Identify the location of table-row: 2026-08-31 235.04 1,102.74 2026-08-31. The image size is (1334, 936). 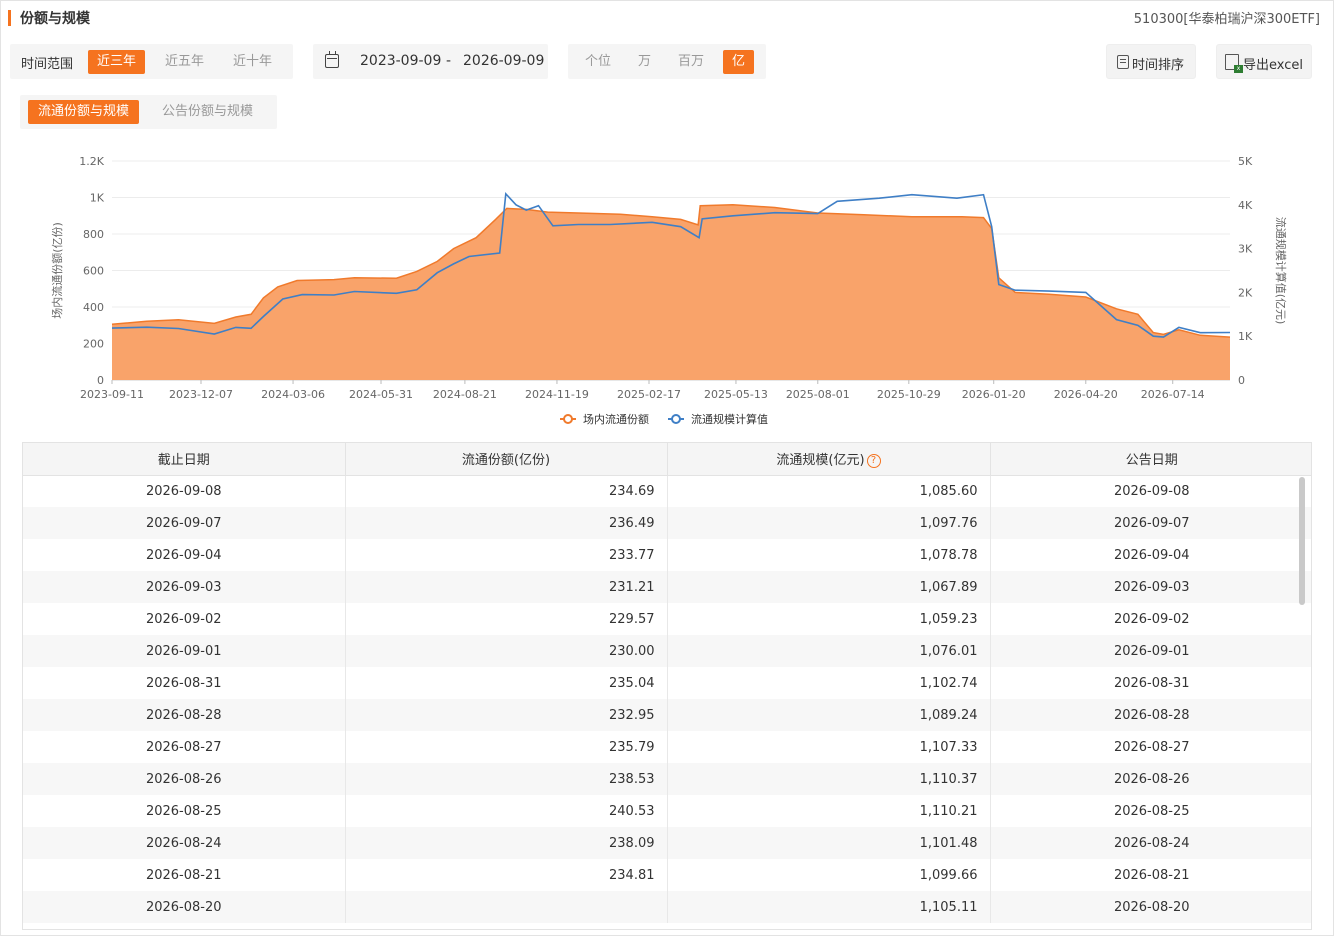
(667, 683).